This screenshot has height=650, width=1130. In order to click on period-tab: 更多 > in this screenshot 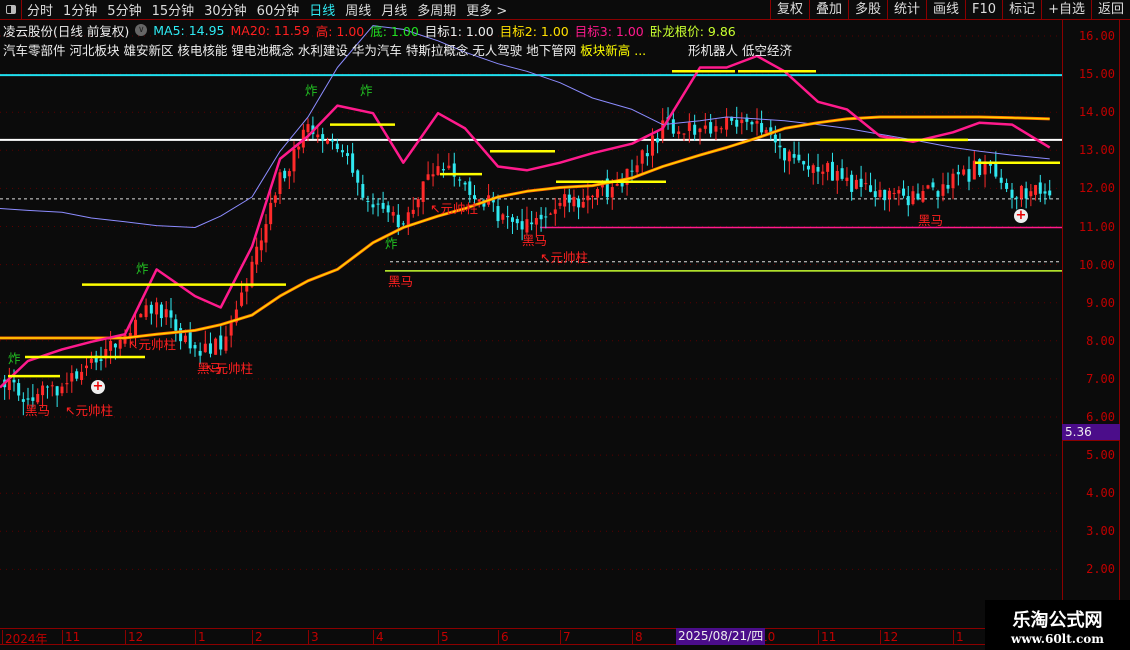, I will do `click(486, 9)`.